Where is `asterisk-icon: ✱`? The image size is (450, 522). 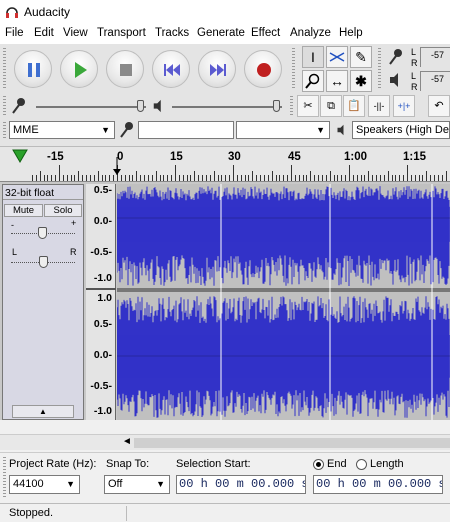
asterisk-icon: ✱ is located at coordinates (361, 81).